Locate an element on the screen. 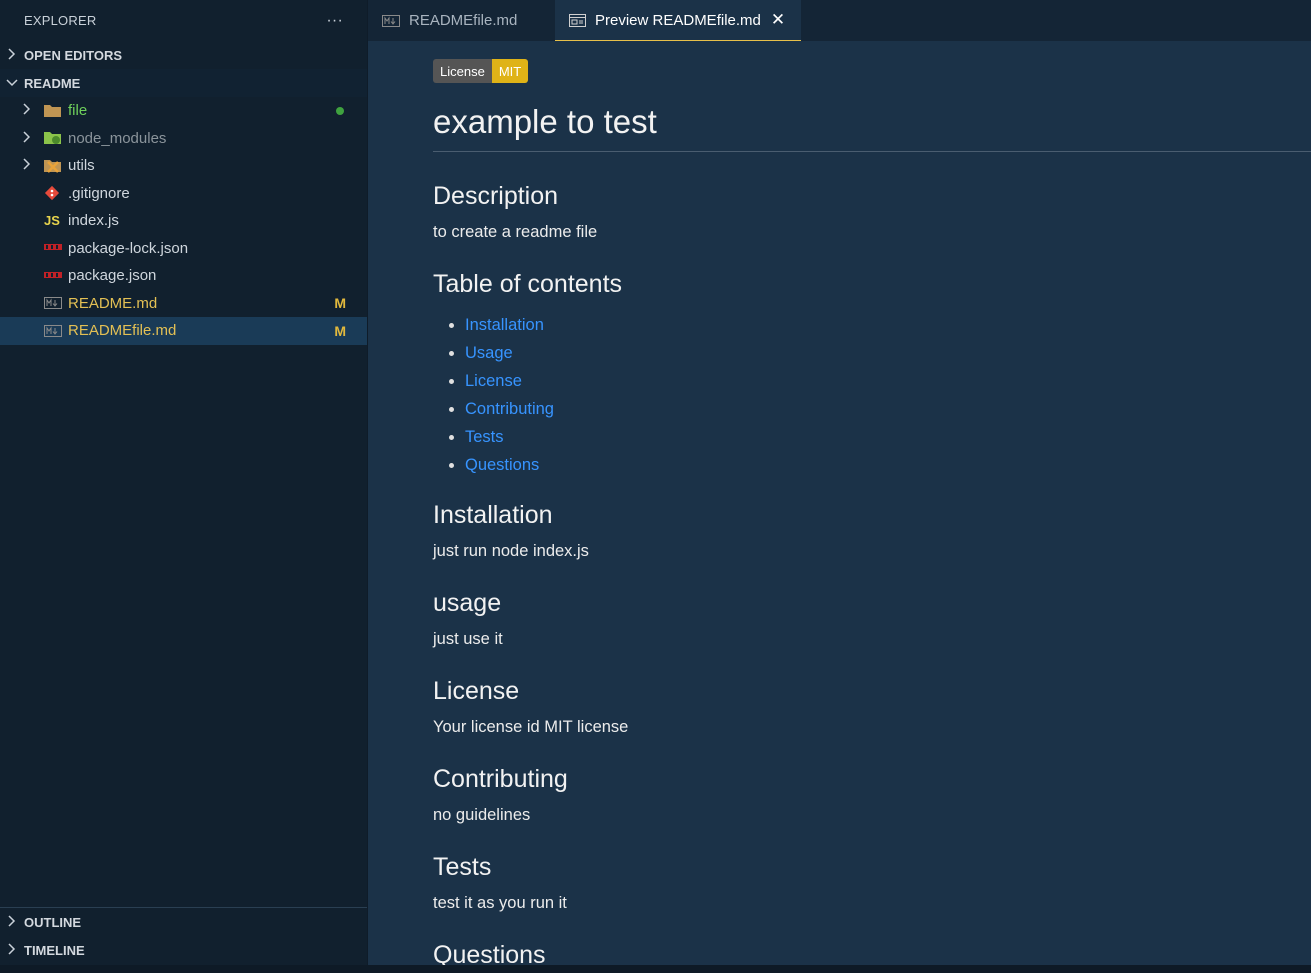 This screenshot has width=1311, height=973. tree-item-package-json: package.json is located at coordinates (183, 276).